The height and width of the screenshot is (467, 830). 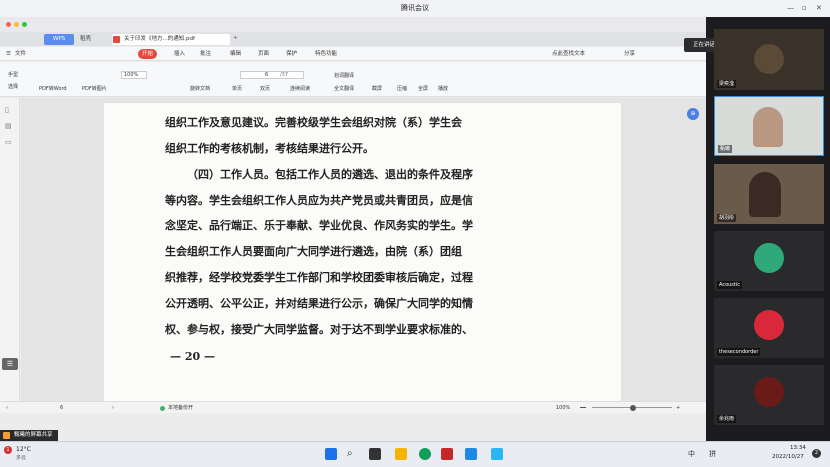 What do you see at coordinates (353, 24) in the screenshot?
I see `wps-titlebar` at bounding box center [353, 24].